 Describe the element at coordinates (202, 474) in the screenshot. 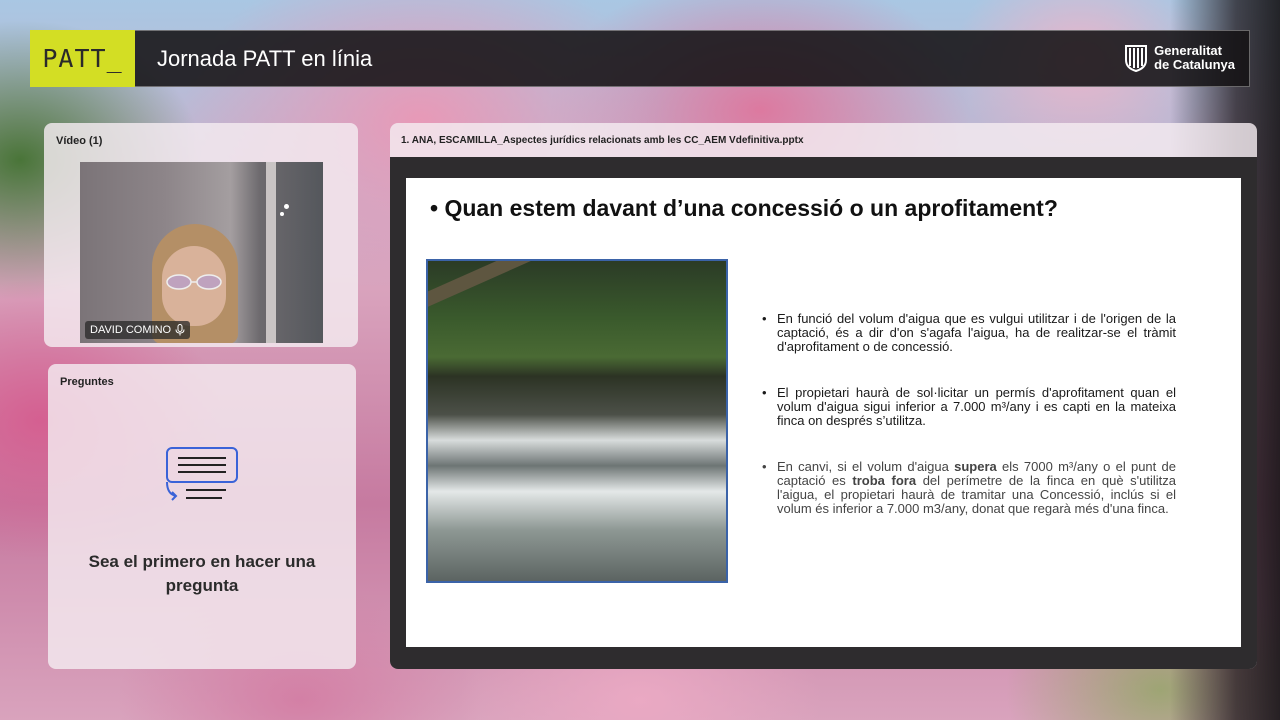

I see `questions-list-icon` at that location.